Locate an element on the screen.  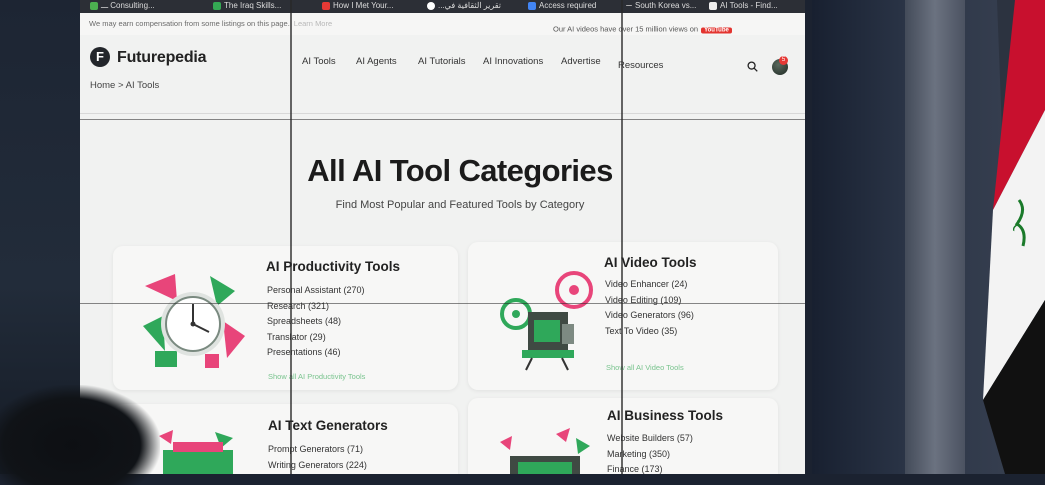
list-item: Marketing (350) is located at coordinates (650, 455).